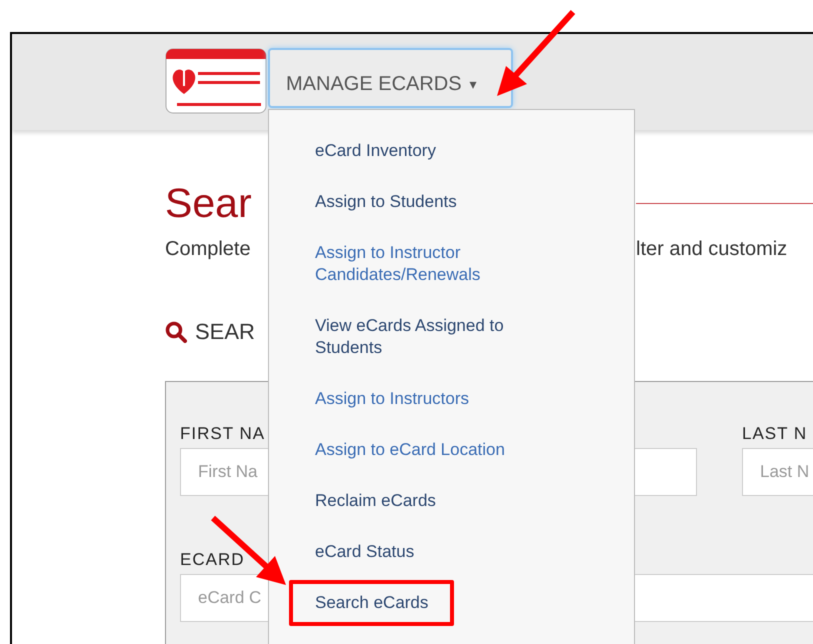 This screenshot has height=644, width=813. Describe the element at coordinates (212, 560) in the screenshot. I see `field-label: ECARD` at that location.